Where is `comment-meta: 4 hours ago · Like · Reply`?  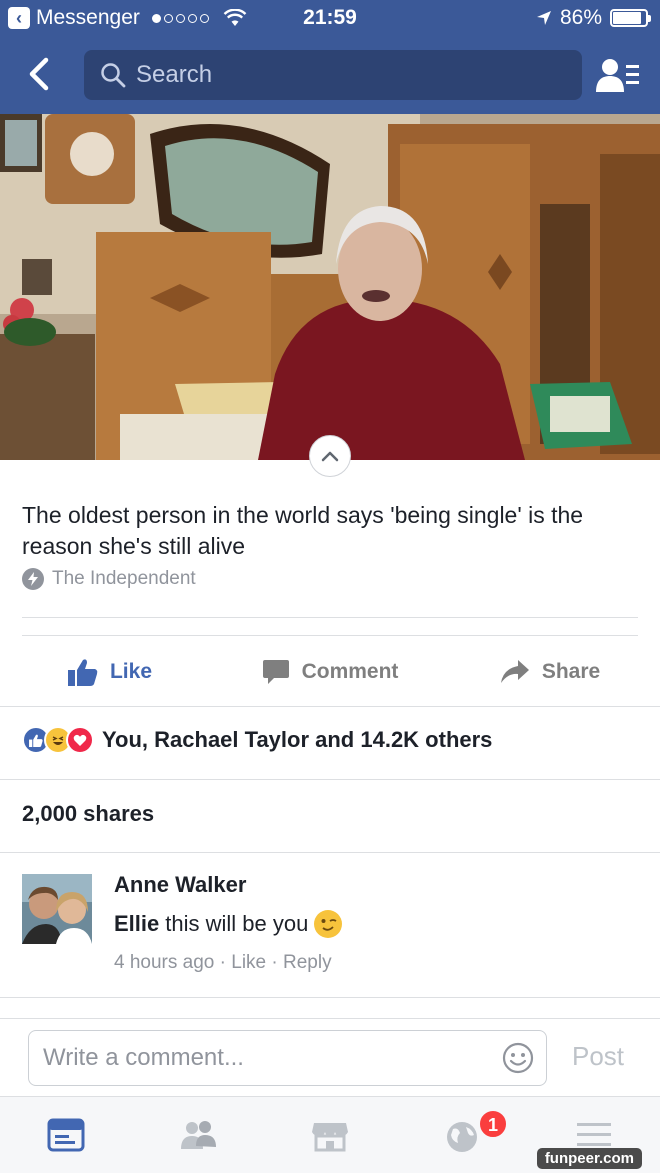 comment-meta: 4 hours ago · Like · Reply is located at coordinates (223, 963).